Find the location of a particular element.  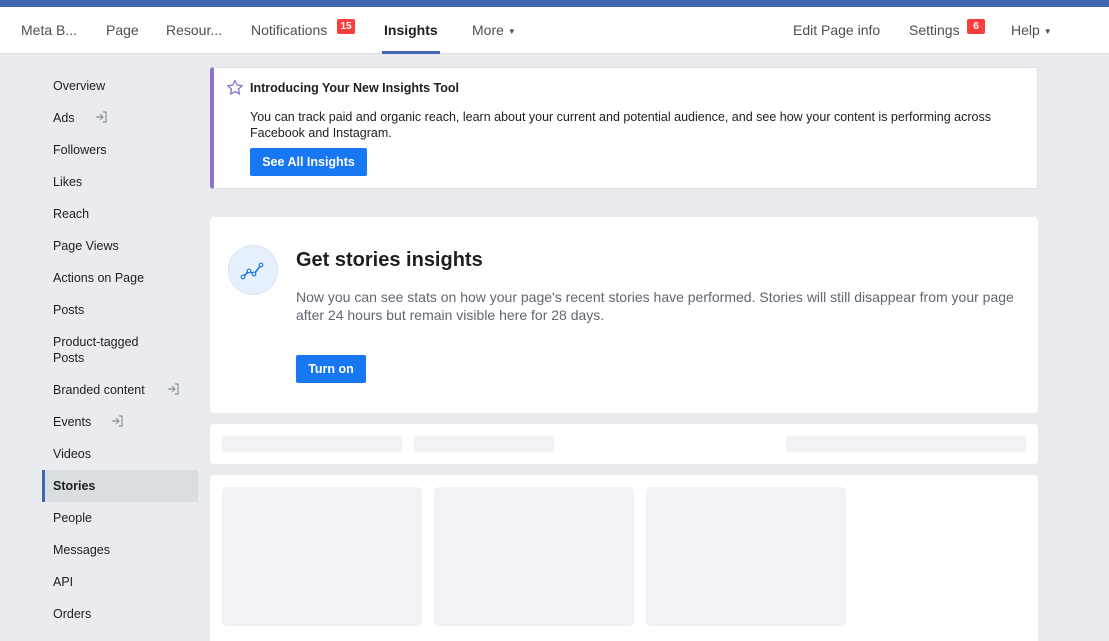

nav-tab-more: More ▼ is located at coordinates (494, 30).